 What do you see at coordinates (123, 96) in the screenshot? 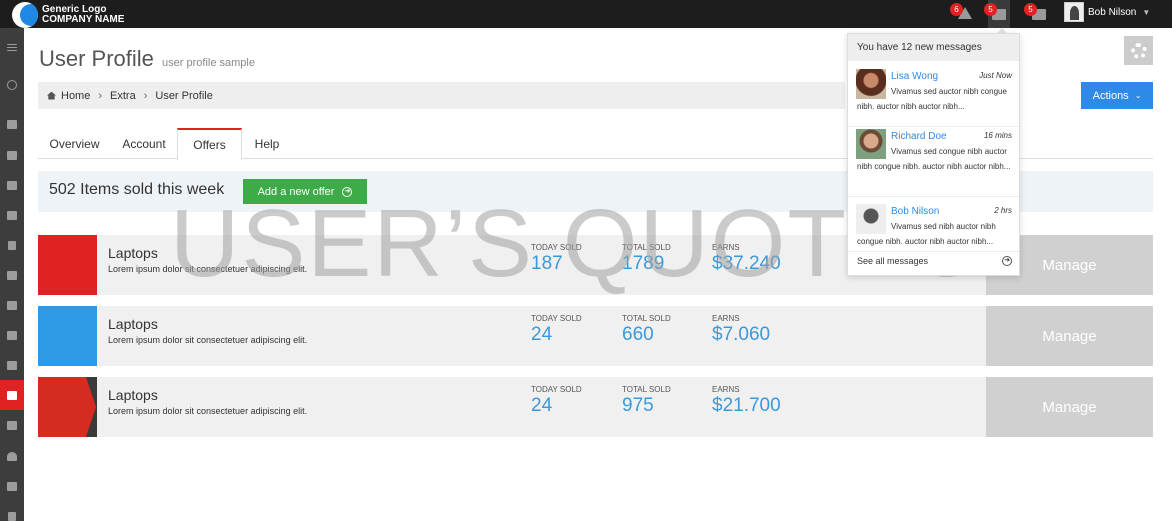
I see `breadcrumb-extra: Extra` at bounding box center [123, 96].